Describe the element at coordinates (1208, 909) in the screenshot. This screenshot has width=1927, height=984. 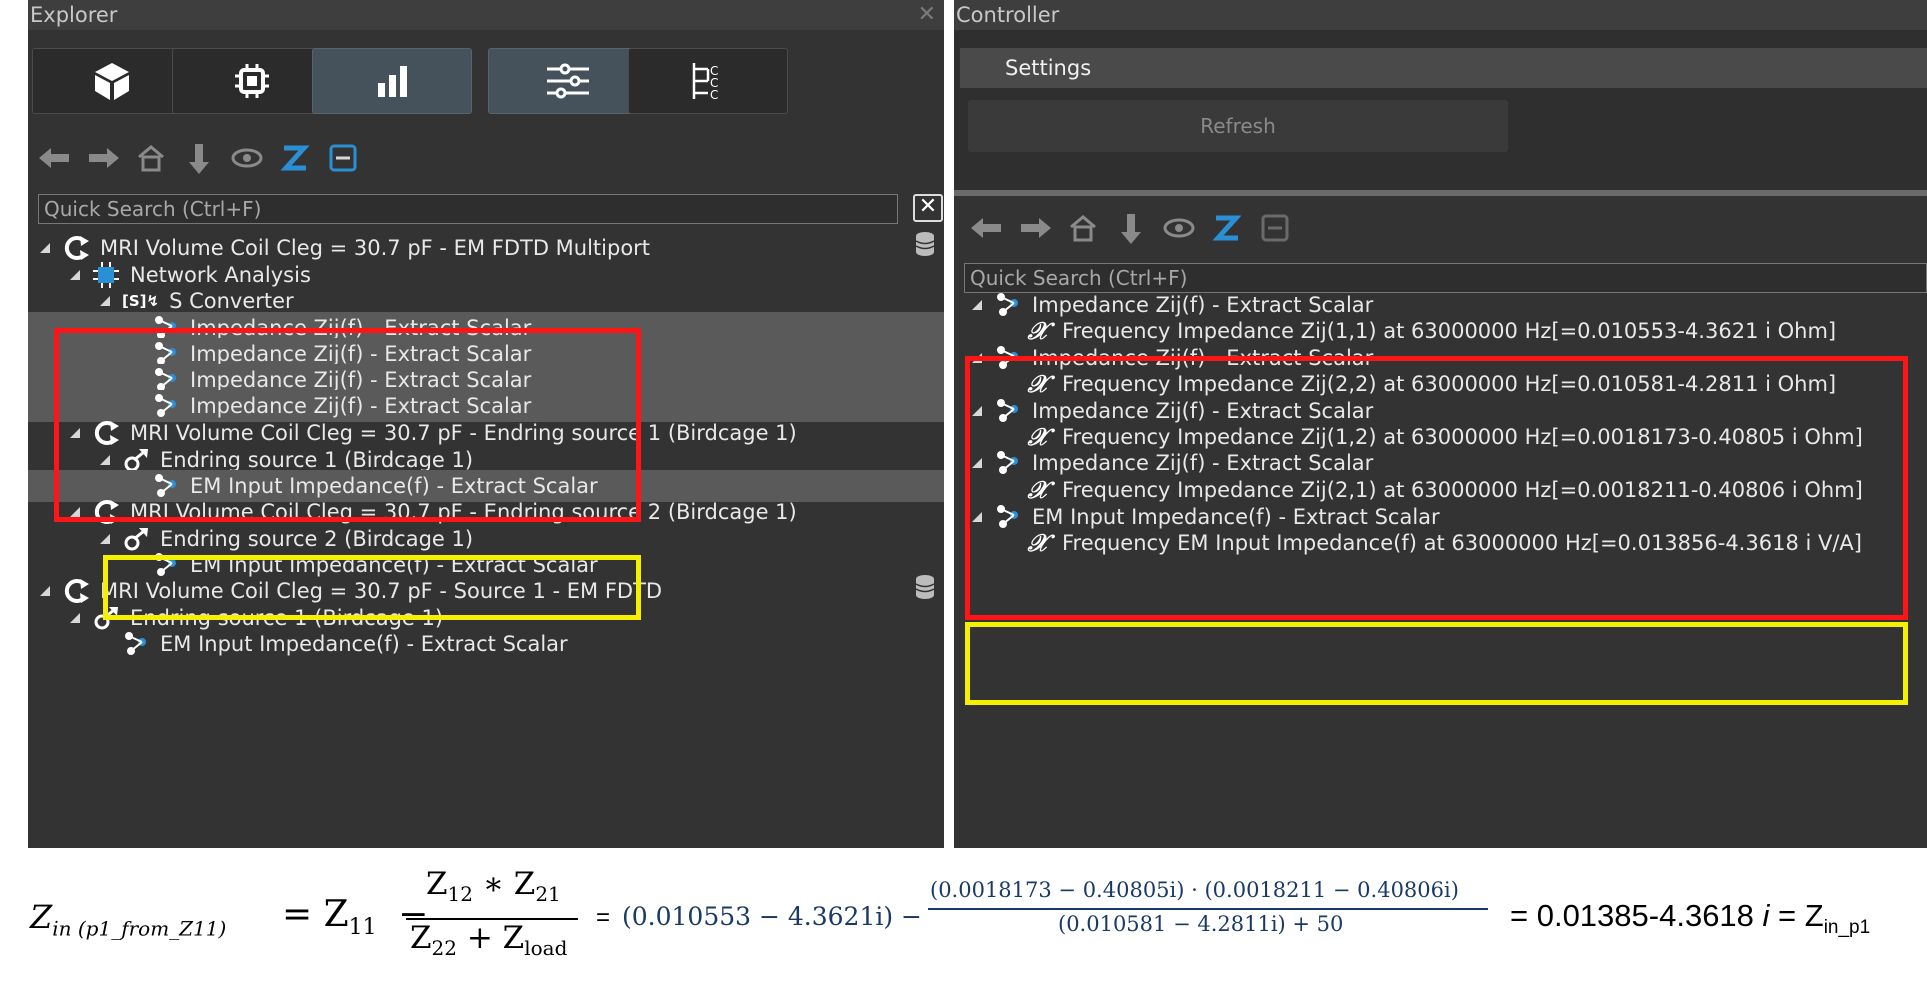
I see `formula-frac2-line` at that location.